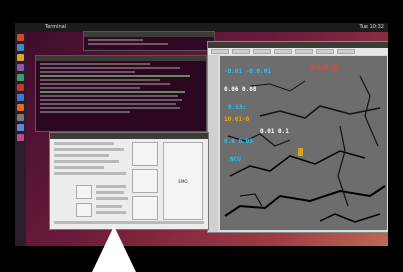  What do you see at coordinates (114, 249) in the screenshot?
I see `white-arrow-pointer` at bounding box center [114, 249].